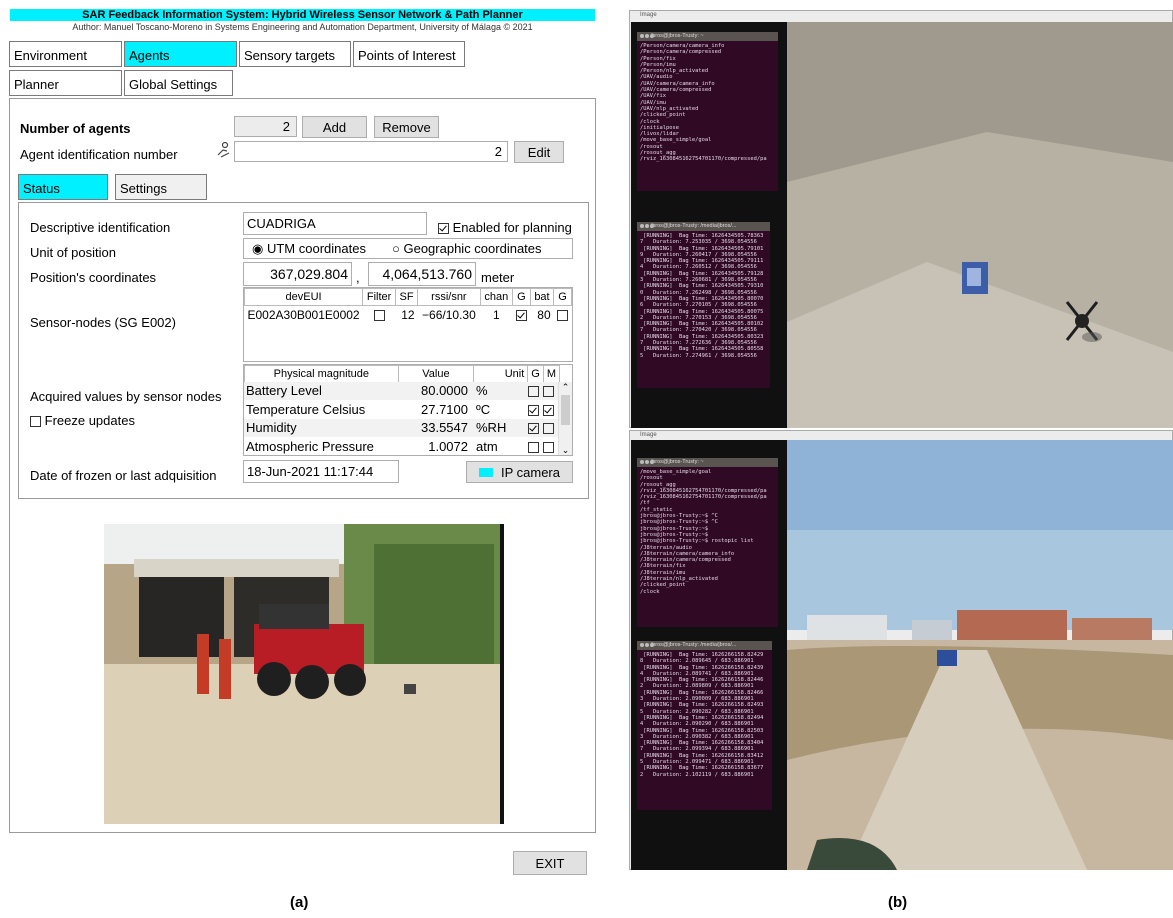 This screenshot has width=1173, height=918. I want to click on table-row: E002A30B001E0002 12 −66/10.30 1 80, so click(408, 315).